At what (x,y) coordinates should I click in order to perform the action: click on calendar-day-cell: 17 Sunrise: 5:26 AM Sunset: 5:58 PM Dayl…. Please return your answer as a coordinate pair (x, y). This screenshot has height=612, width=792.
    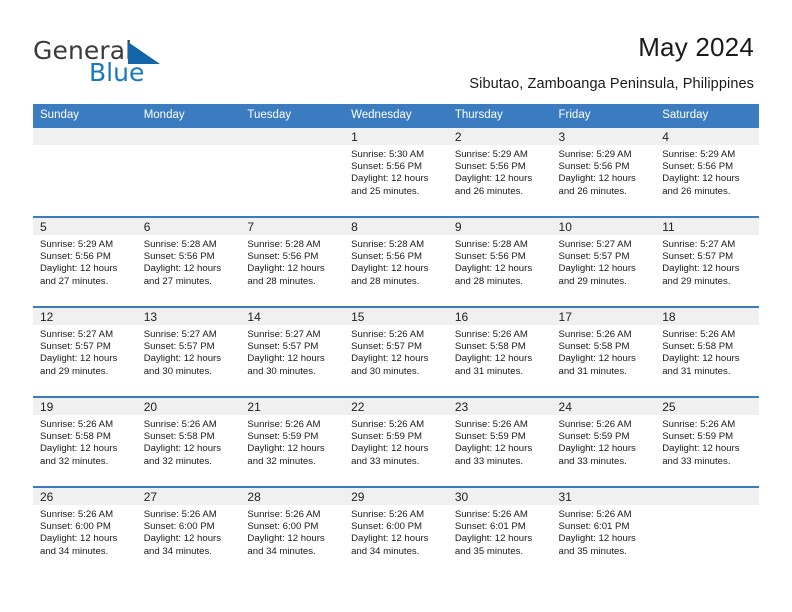
    Looking at the image, I should click on (603, 351).